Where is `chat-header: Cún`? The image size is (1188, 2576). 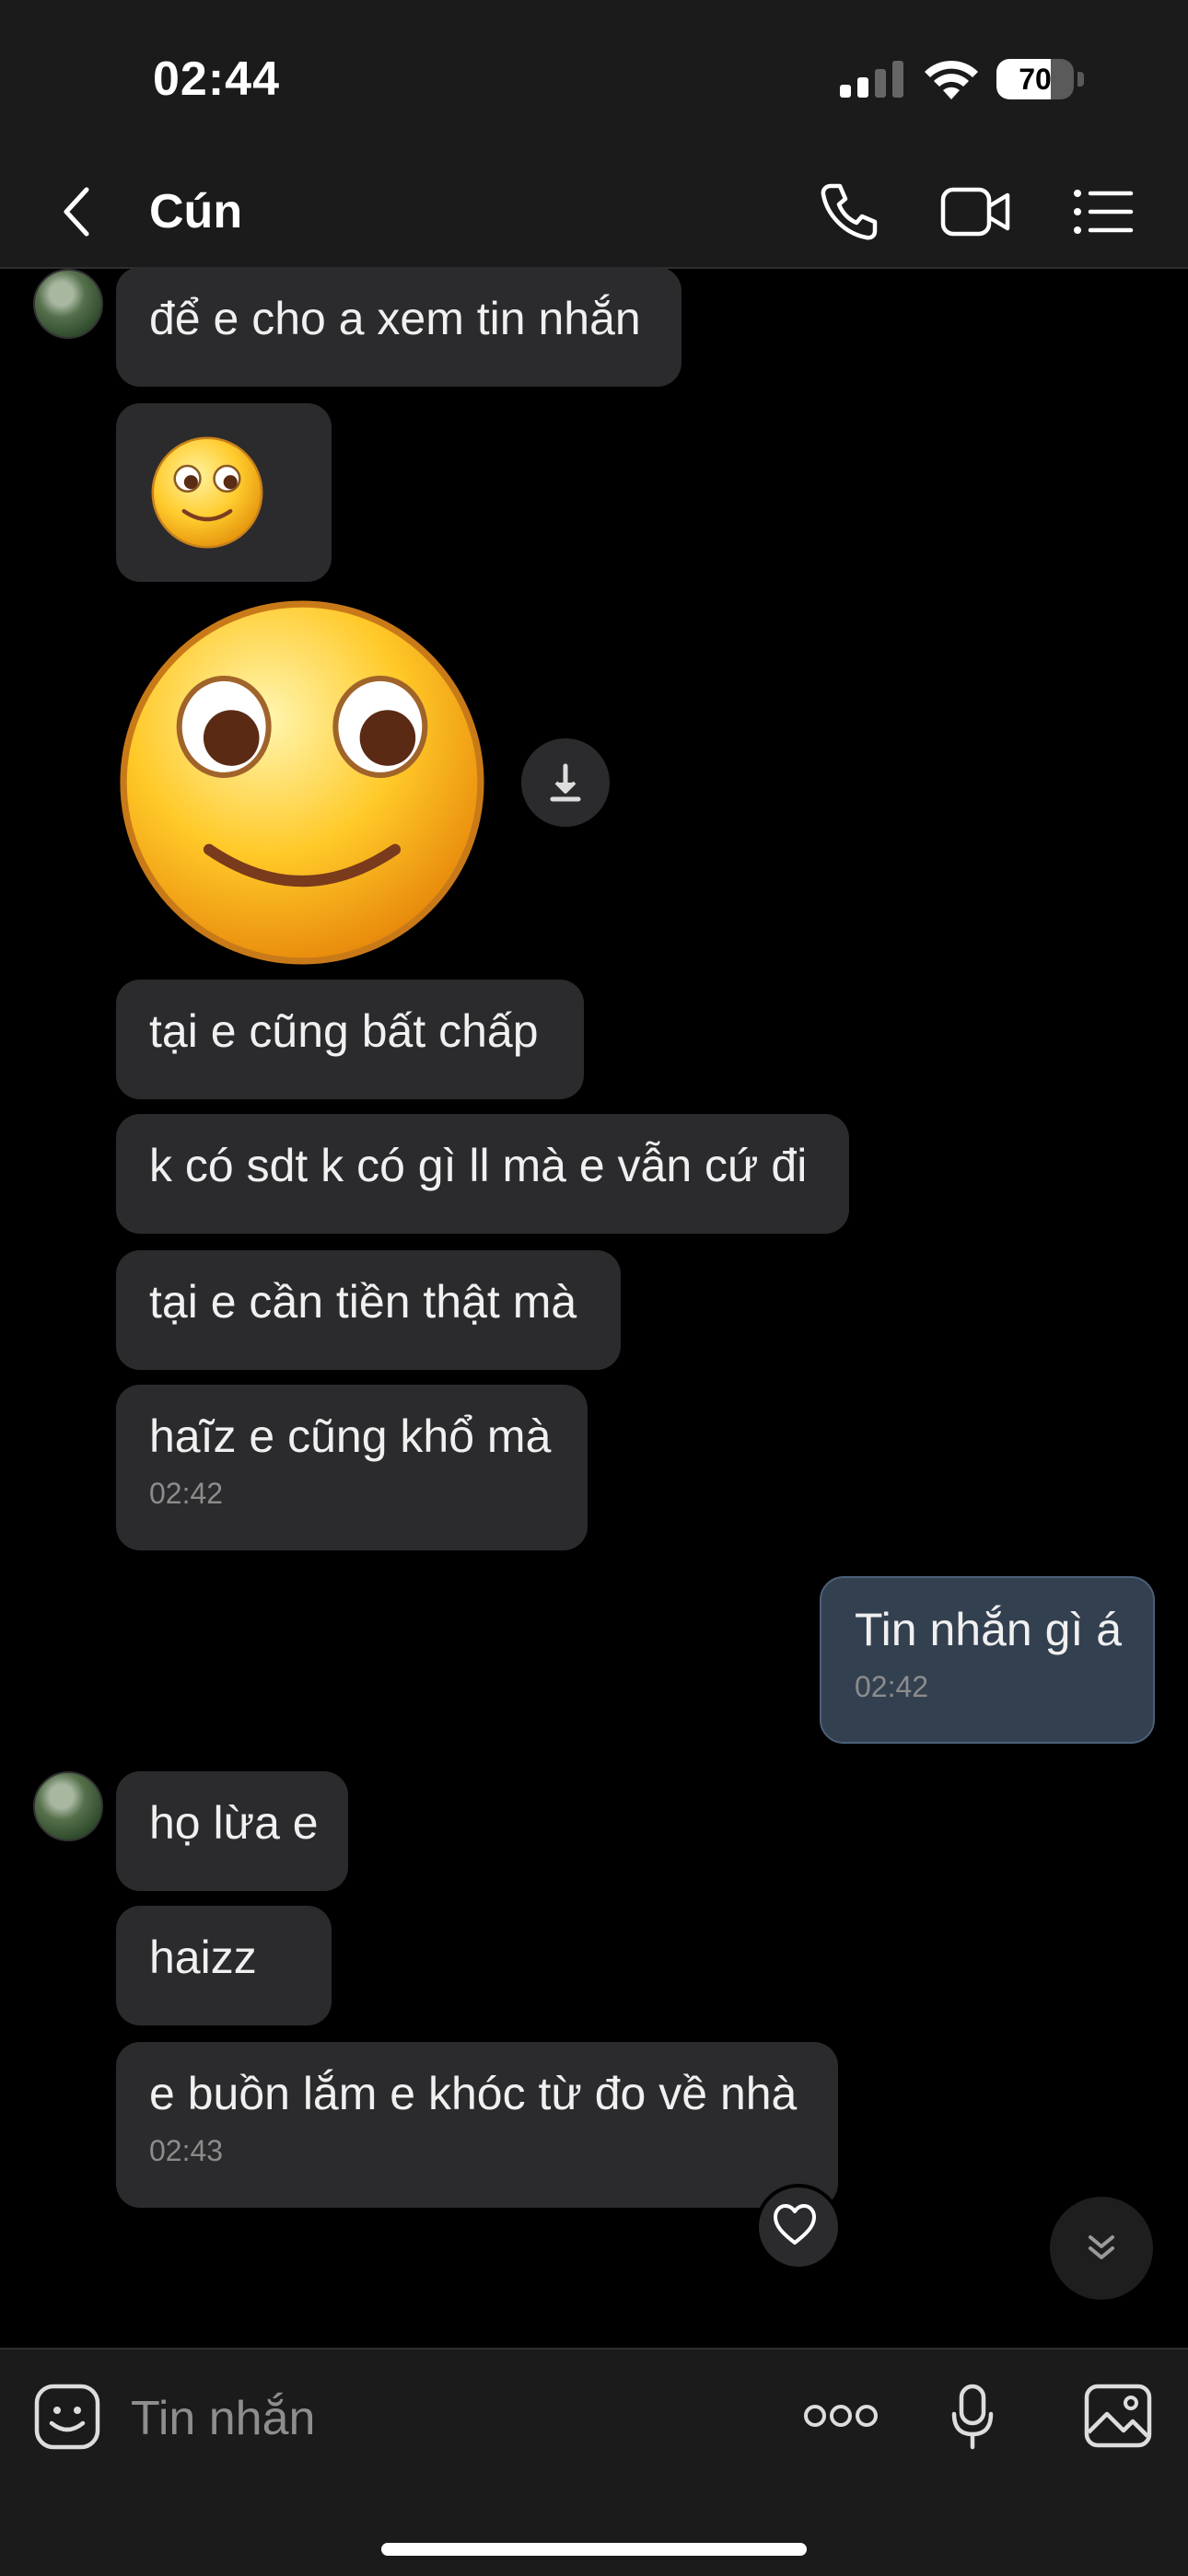
chat-header: Cún is located at coordinates (594, 213).